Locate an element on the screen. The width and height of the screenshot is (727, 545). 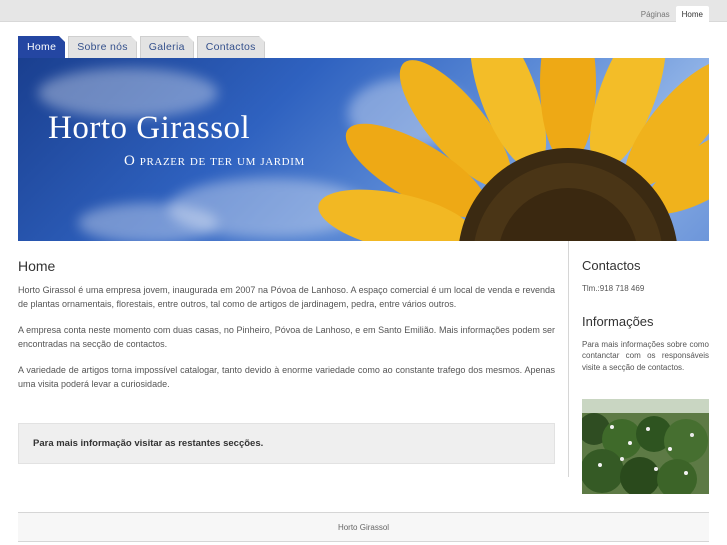
plants-image is located at coordinates (645, 446).